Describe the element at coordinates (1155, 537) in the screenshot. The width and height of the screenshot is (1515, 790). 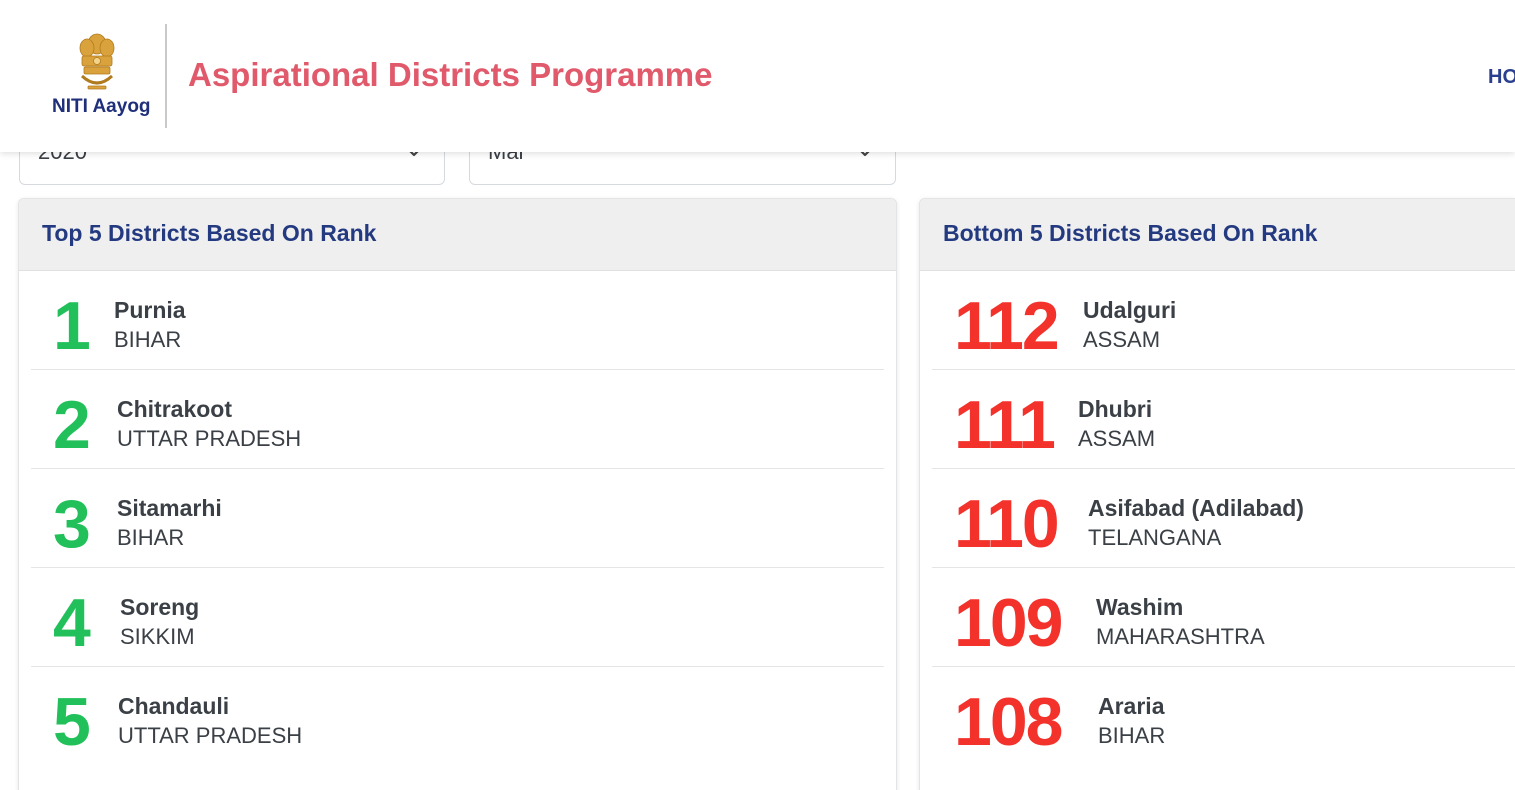
I see `state-name: TELANGANA` at that location.